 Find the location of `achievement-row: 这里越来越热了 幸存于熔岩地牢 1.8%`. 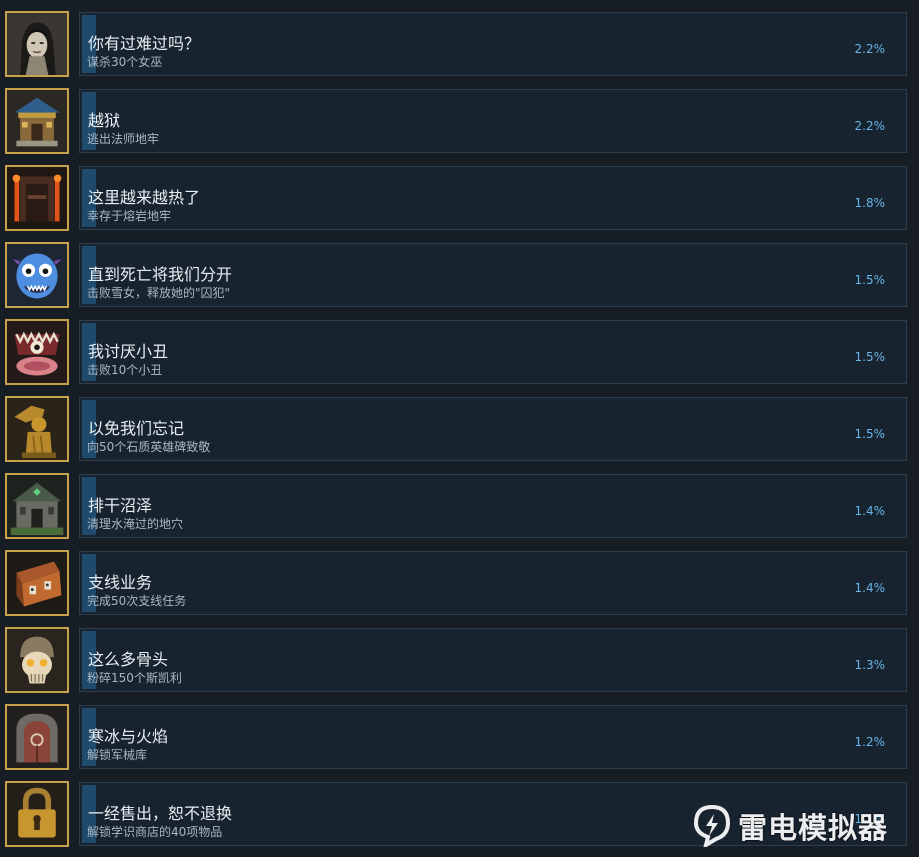

achievement-row: 这里越来越热了 幸存于熔岩地牢 1.8% is located at coordinates (459, 194).